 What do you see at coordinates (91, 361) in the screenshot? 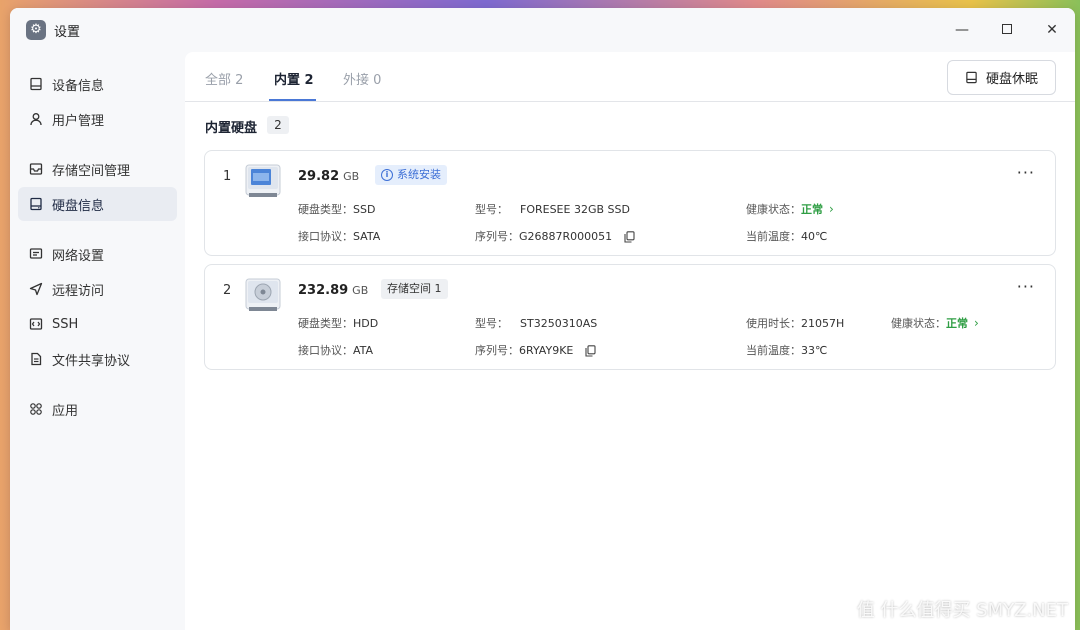
I see `sidebar-item-label: 文件共享协议` at bounding box center [91, 361].